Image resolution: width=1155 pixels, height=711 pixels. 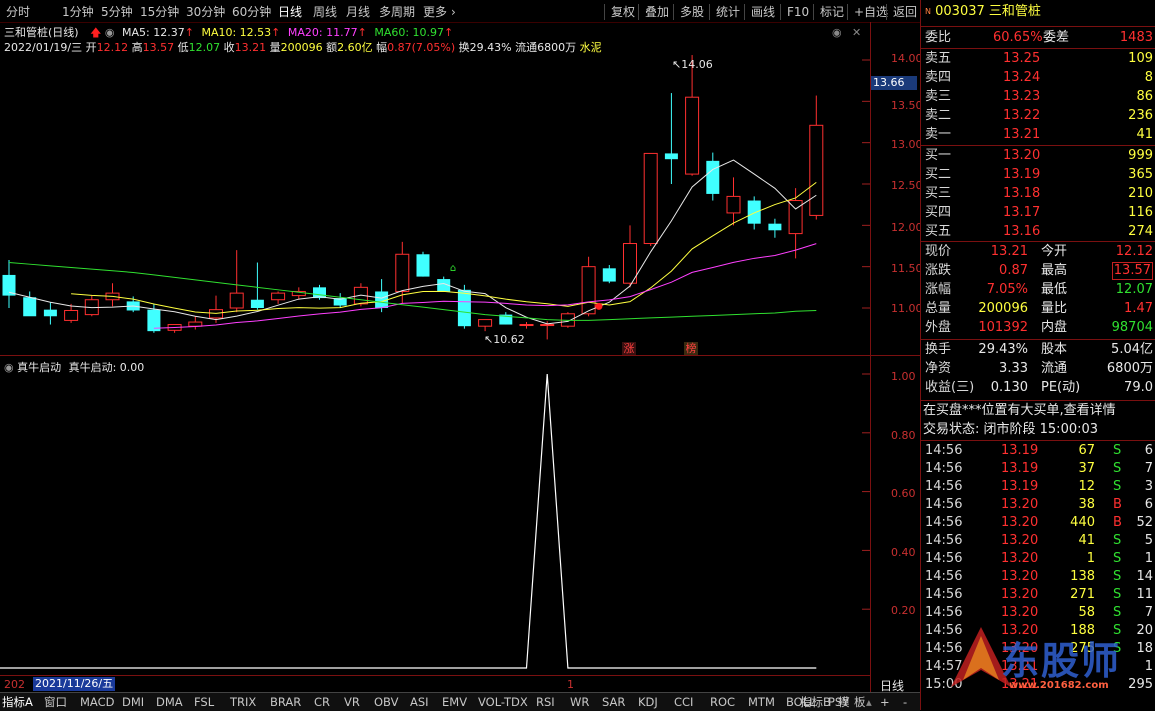 What do you see at coordinates (325, 12) in the screenshot?
I see `tab-weekly: 周线` at bounding box center [325, 12].